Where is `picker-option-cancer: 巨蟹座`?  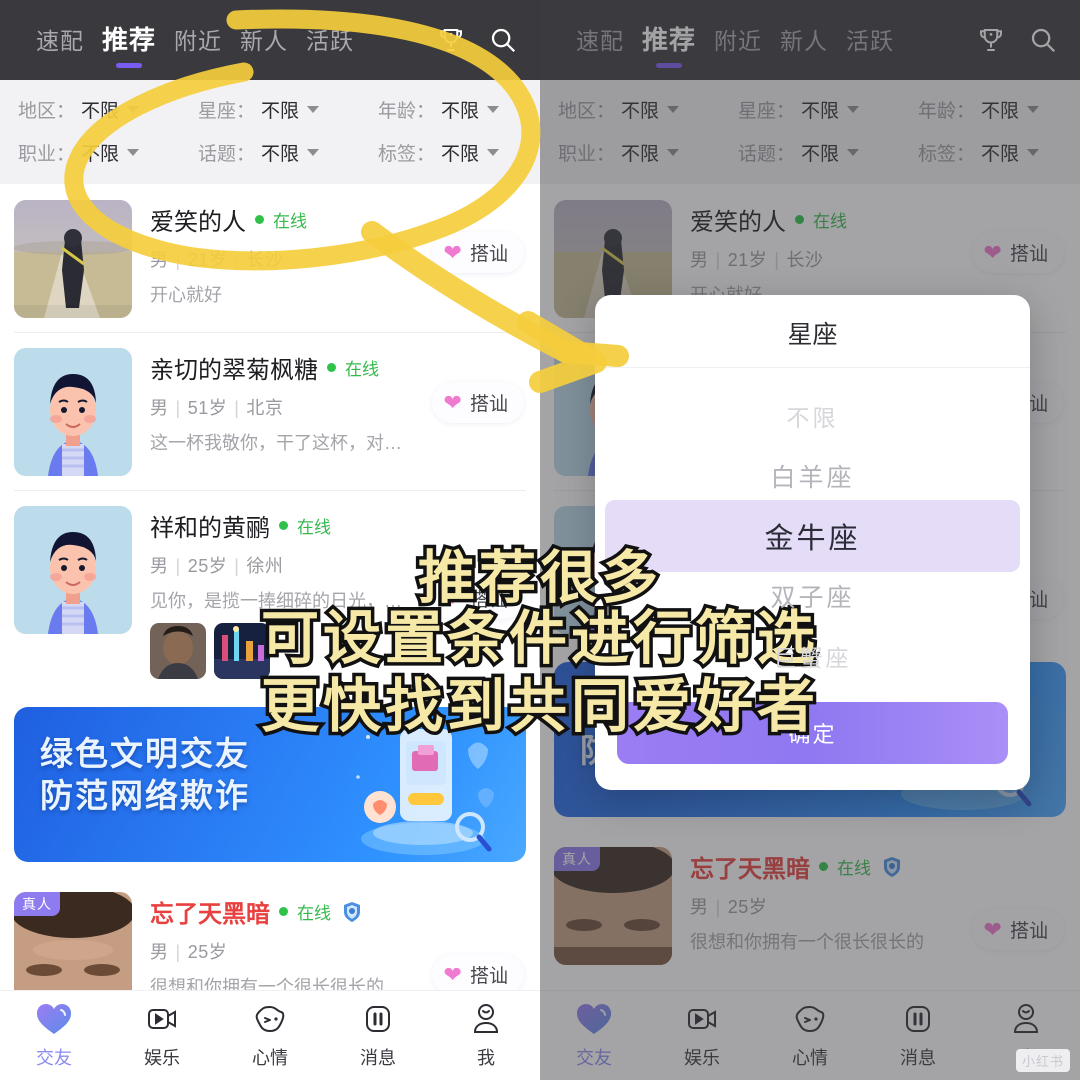 picker-option-cancer: 巨蟹座 is located at coordinates (812, 656).